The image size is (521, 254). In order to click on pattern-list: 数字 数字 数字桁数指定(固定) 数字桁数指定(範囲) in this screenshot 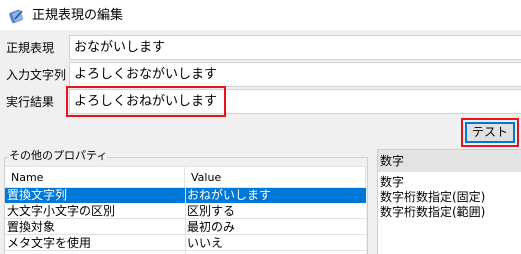, I will do `click(449, 201)`.